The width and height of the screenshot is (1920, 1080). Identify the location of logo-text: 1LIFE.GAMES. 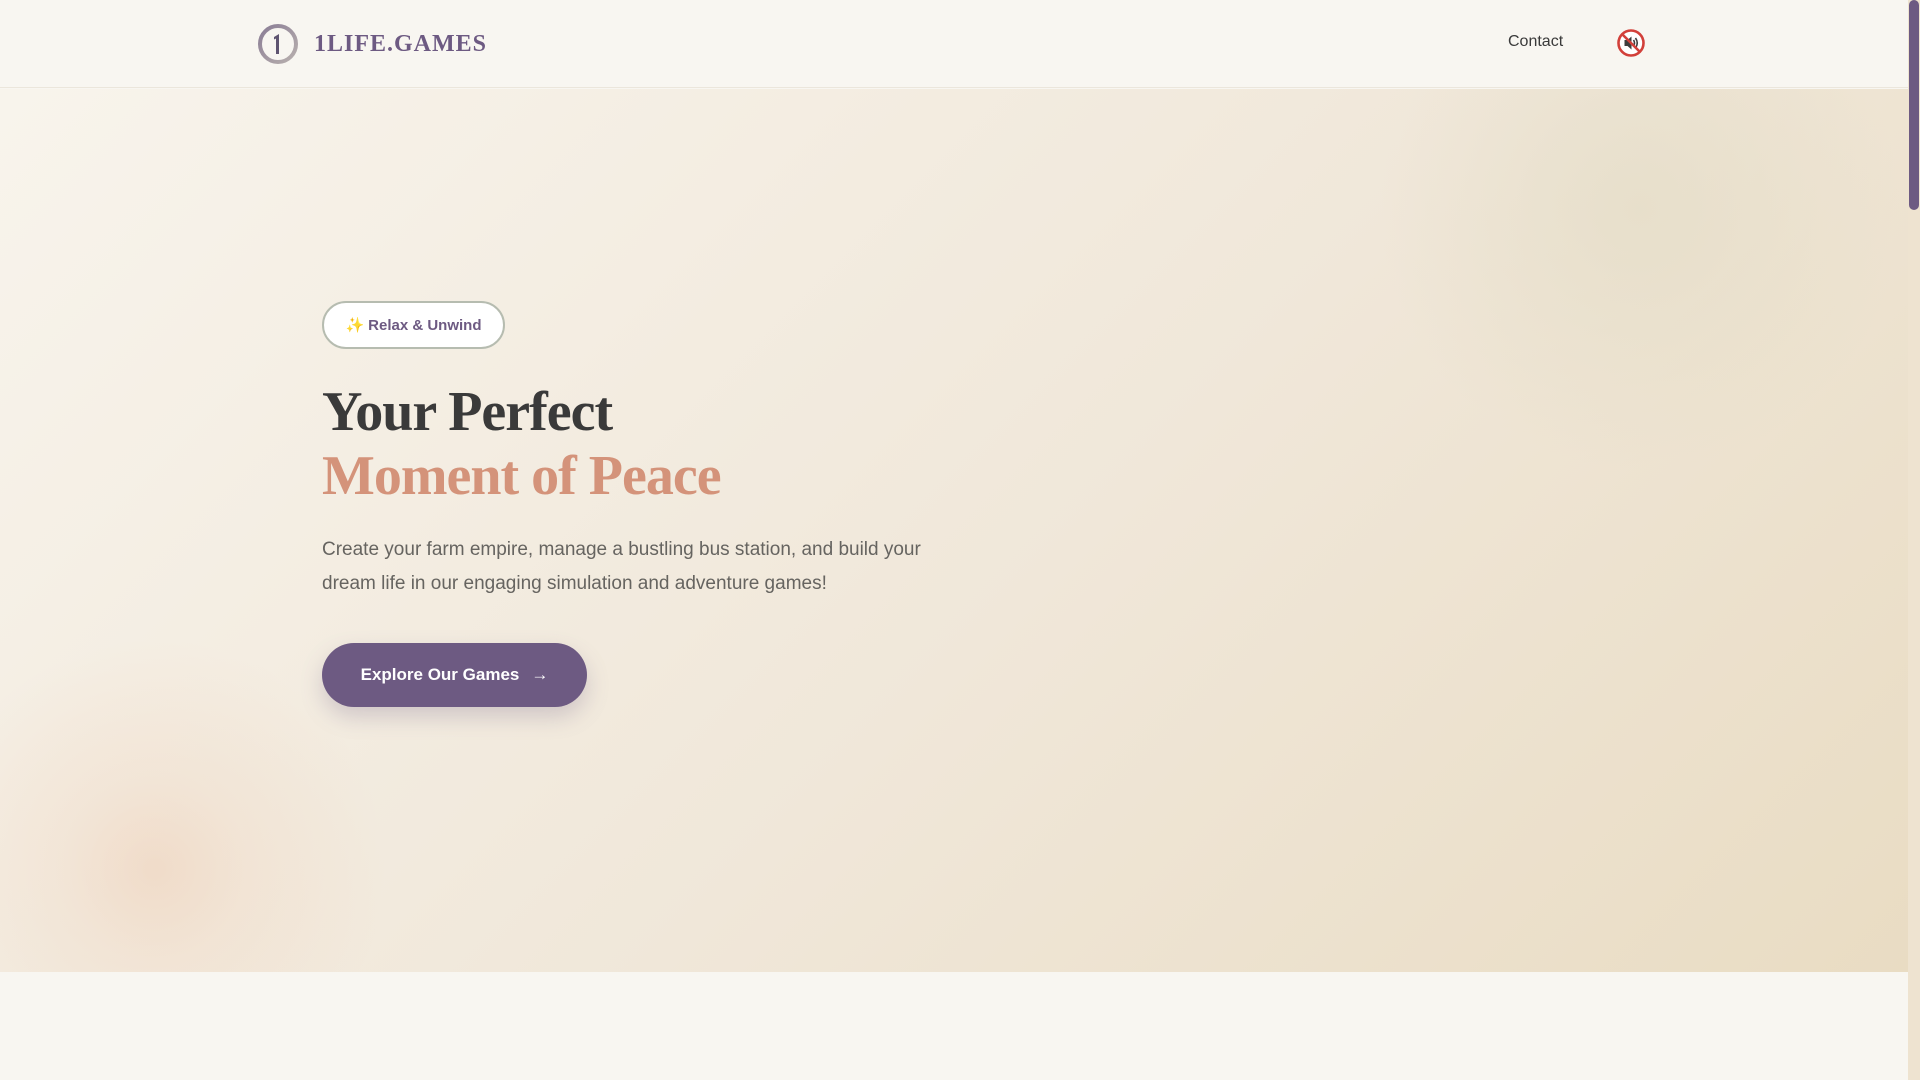
(401, 43).